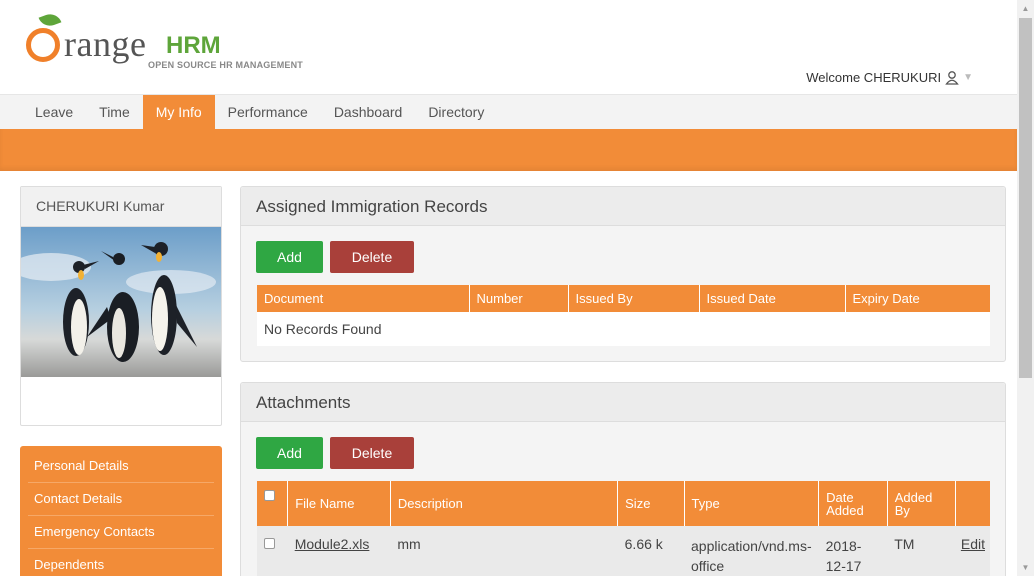 Image resolution: width=1034 pixels, height=576 pixels. I want to click on side-item-dependents: Dependents, so click(121, 562).